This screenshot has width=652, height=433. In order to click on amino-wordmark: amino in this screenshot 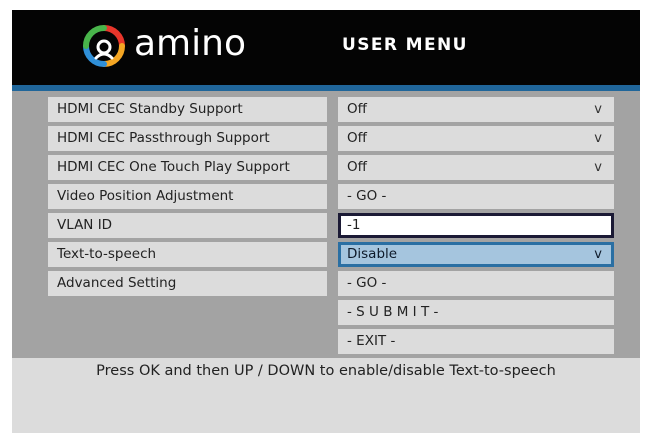, I will do `click(190, 43)`.